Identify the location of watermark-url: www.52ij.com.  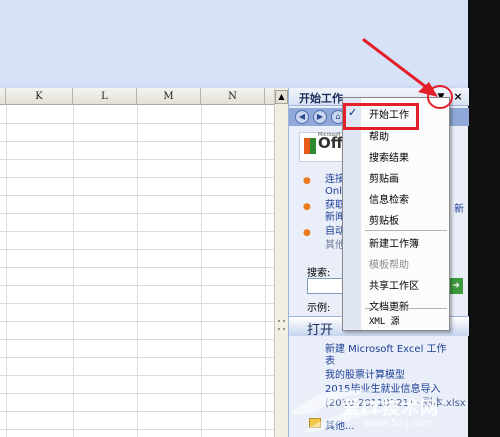
(399, 423).